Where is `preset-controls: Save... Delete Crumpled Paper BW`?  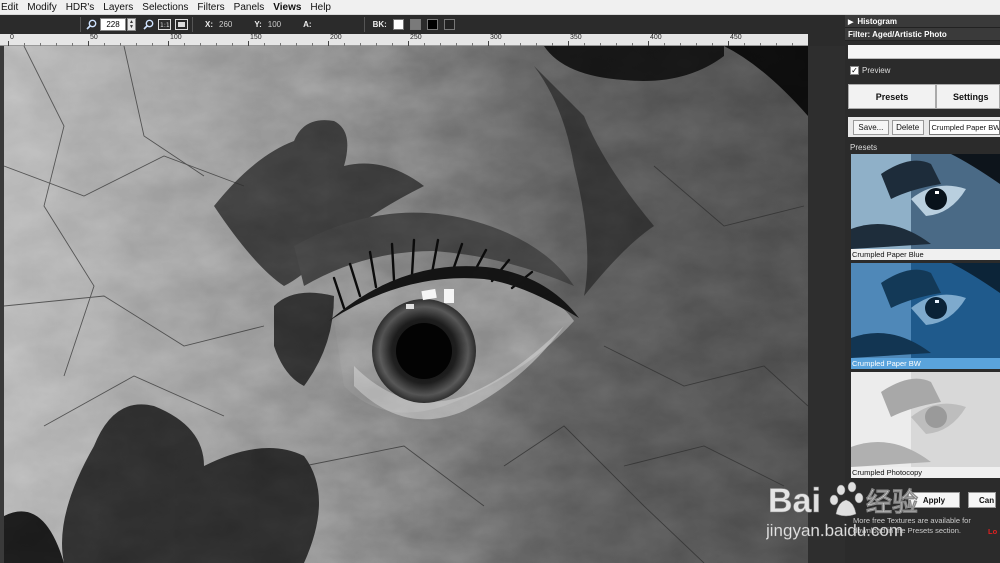 preset-controls: Save... Delete Crumpled Paper BW is located at coordinates (924, 127).